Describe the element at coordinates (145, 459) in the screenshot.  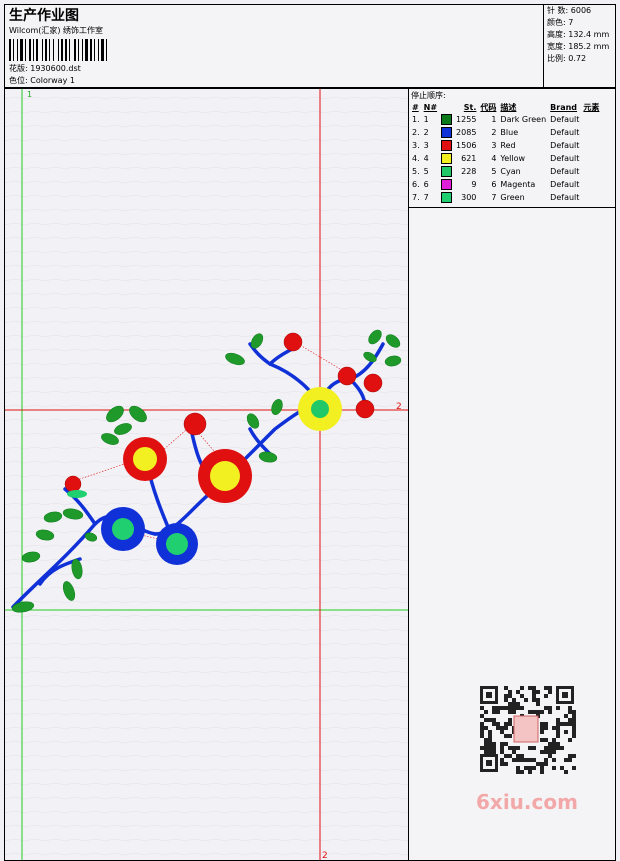
I see `flower-red-left` at that location.